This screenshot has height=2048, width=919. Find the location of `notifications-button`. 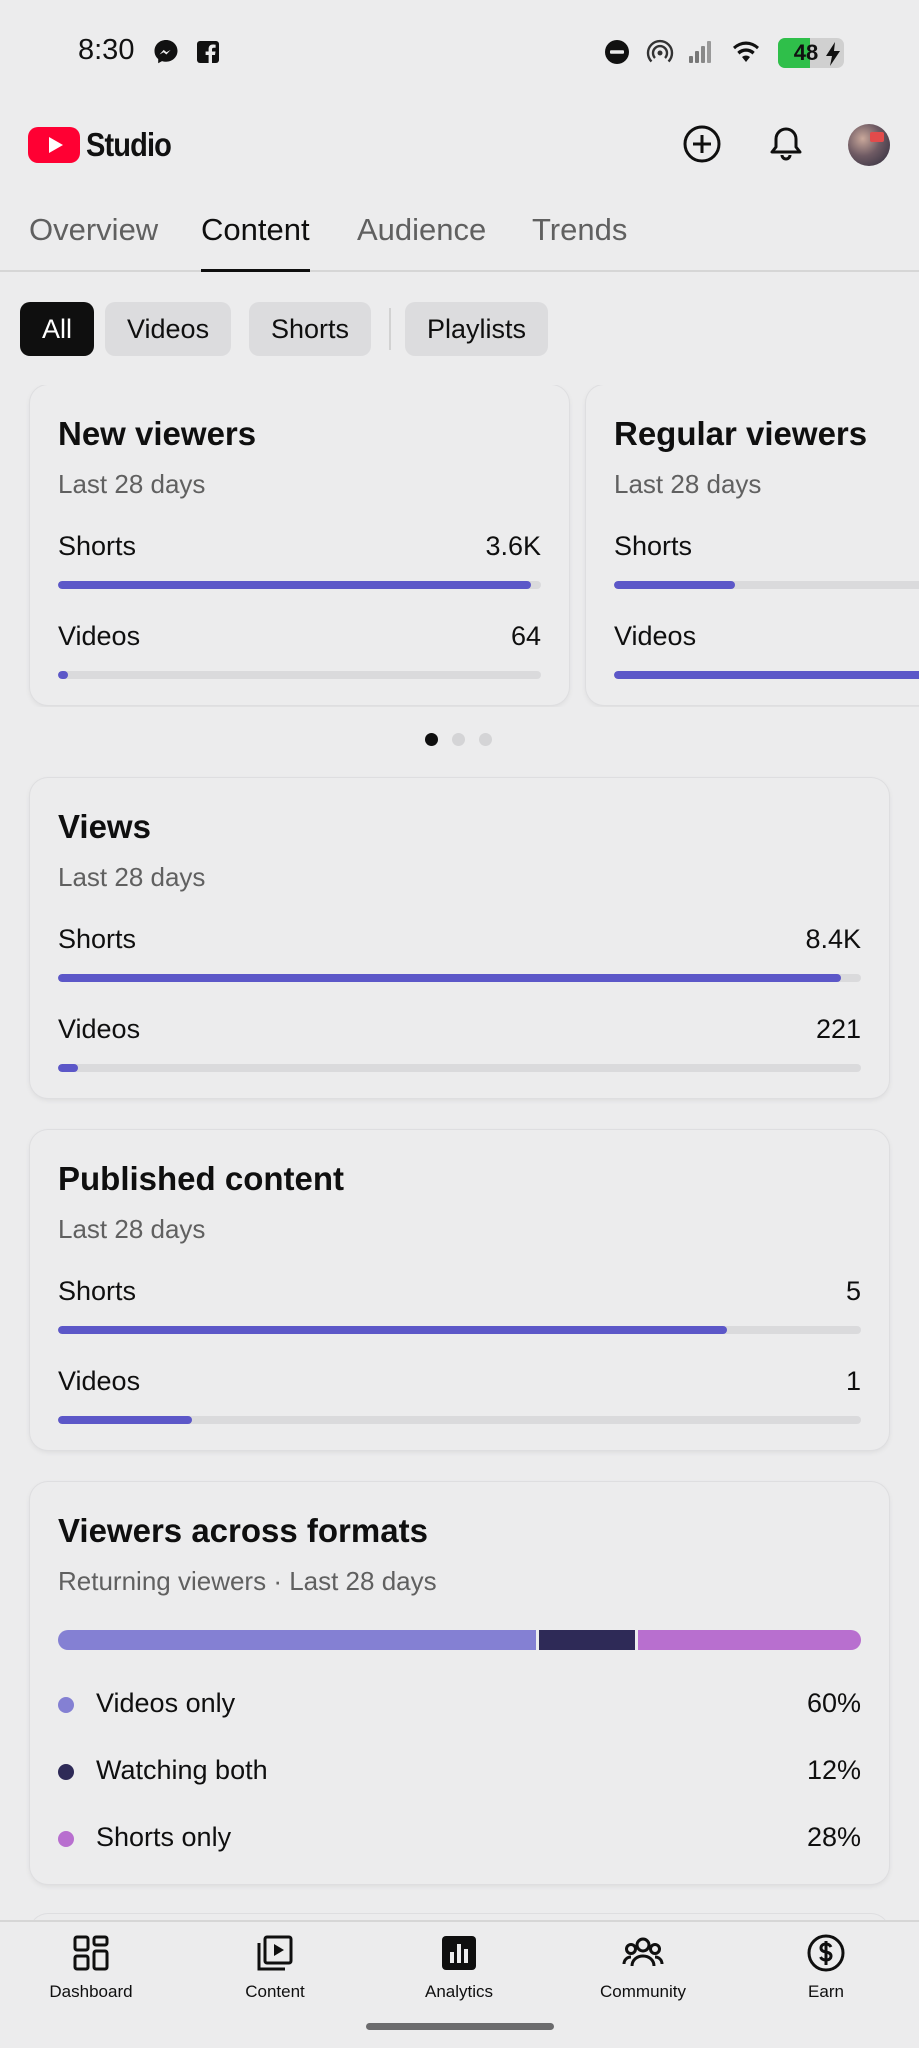

notifications-button is located at coordinates (786, 144).